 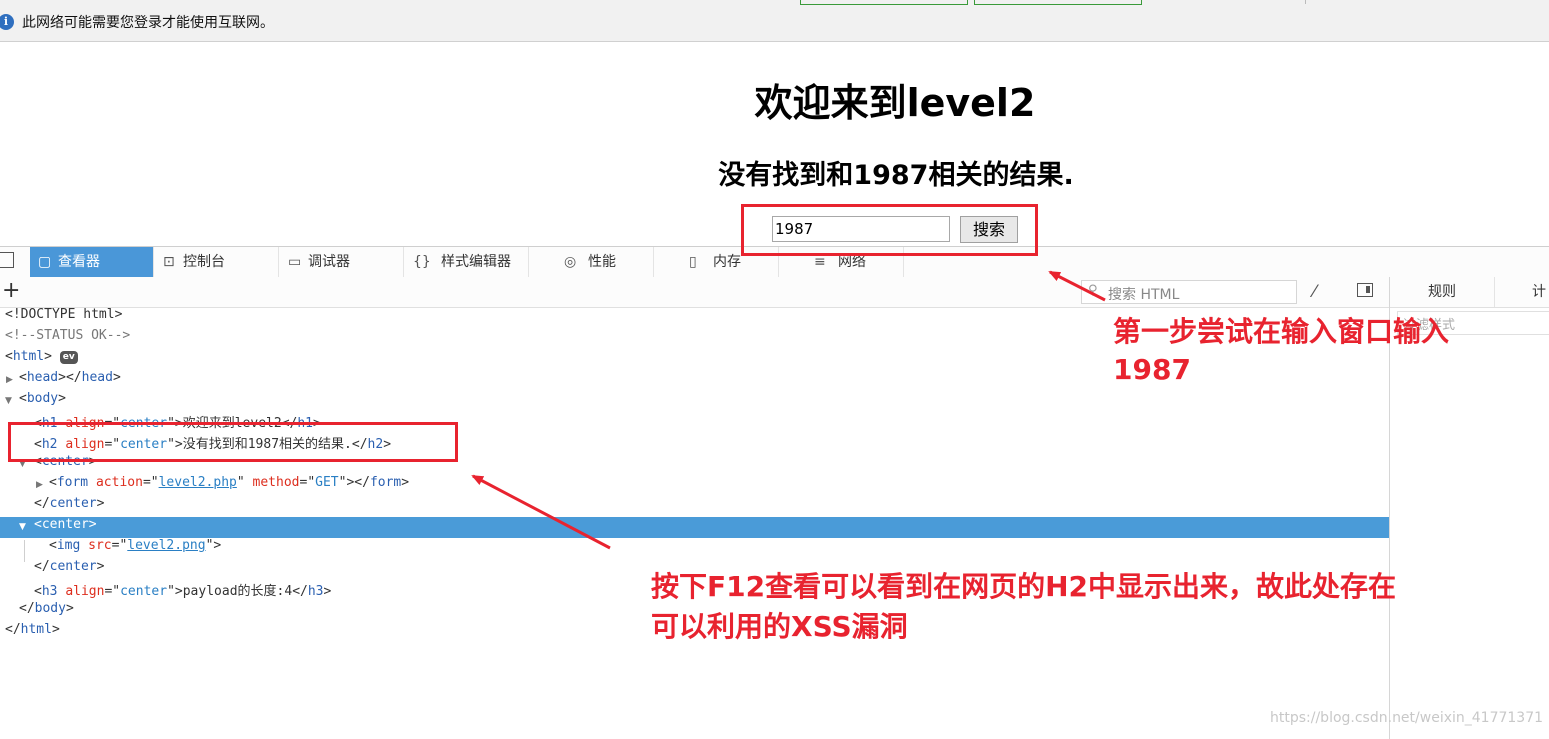 What do you see at coordinates (1281, 331) in the screenshot?
I see `note-step1-line1: 第一步尝试在输入窗口输入` at bounding box center [1281, 331].